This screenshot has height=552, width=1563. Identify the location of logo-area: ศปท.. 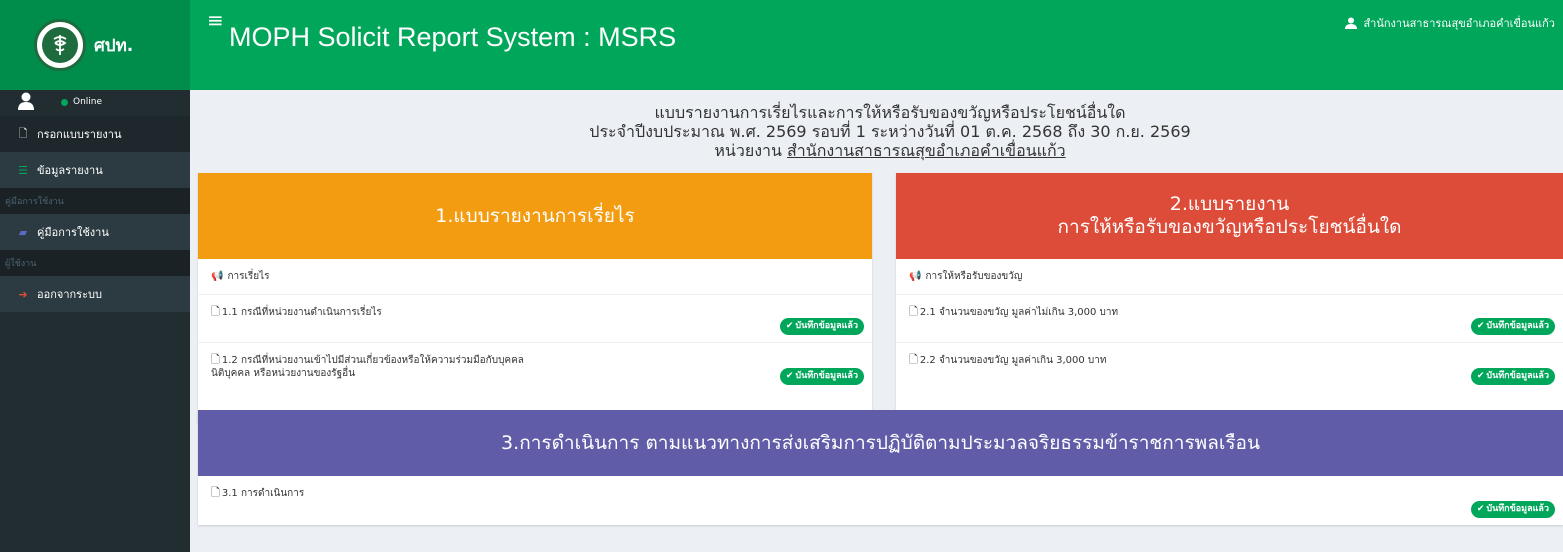
(95, 45).